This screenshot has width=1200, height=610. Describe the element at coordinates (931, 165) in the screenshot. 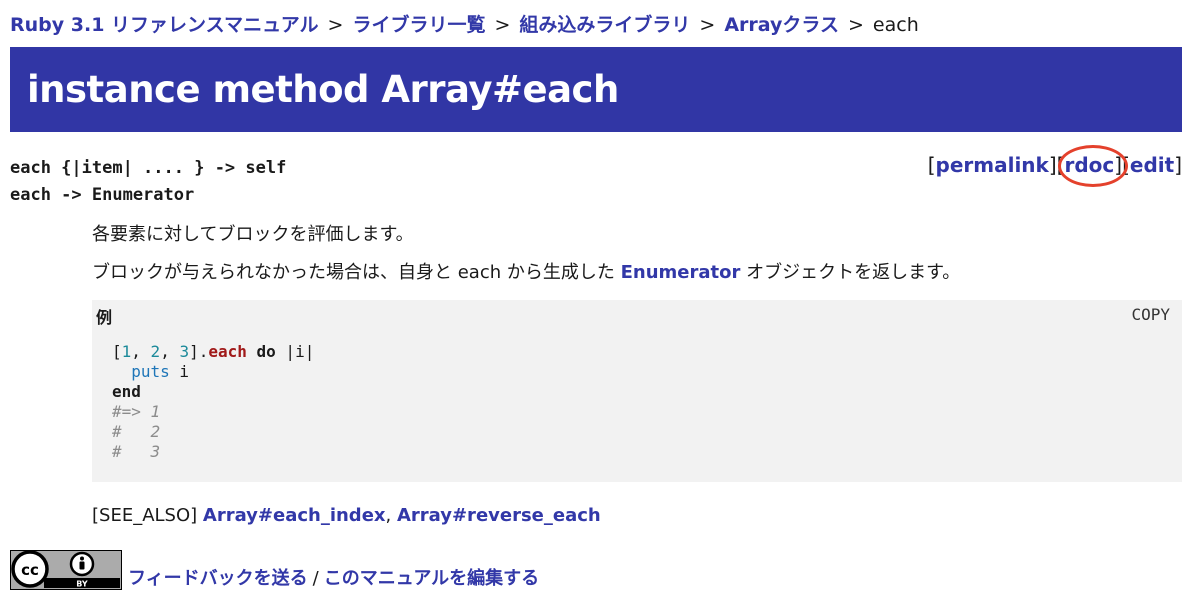

I see `bracket-open: [` at that location.